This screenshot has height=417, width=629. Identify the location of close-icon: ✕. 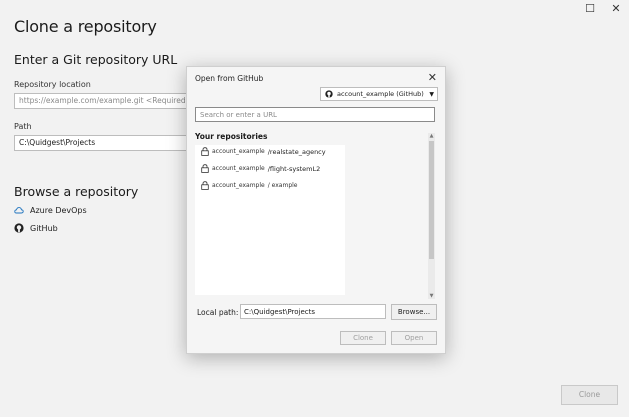
(432, 77).